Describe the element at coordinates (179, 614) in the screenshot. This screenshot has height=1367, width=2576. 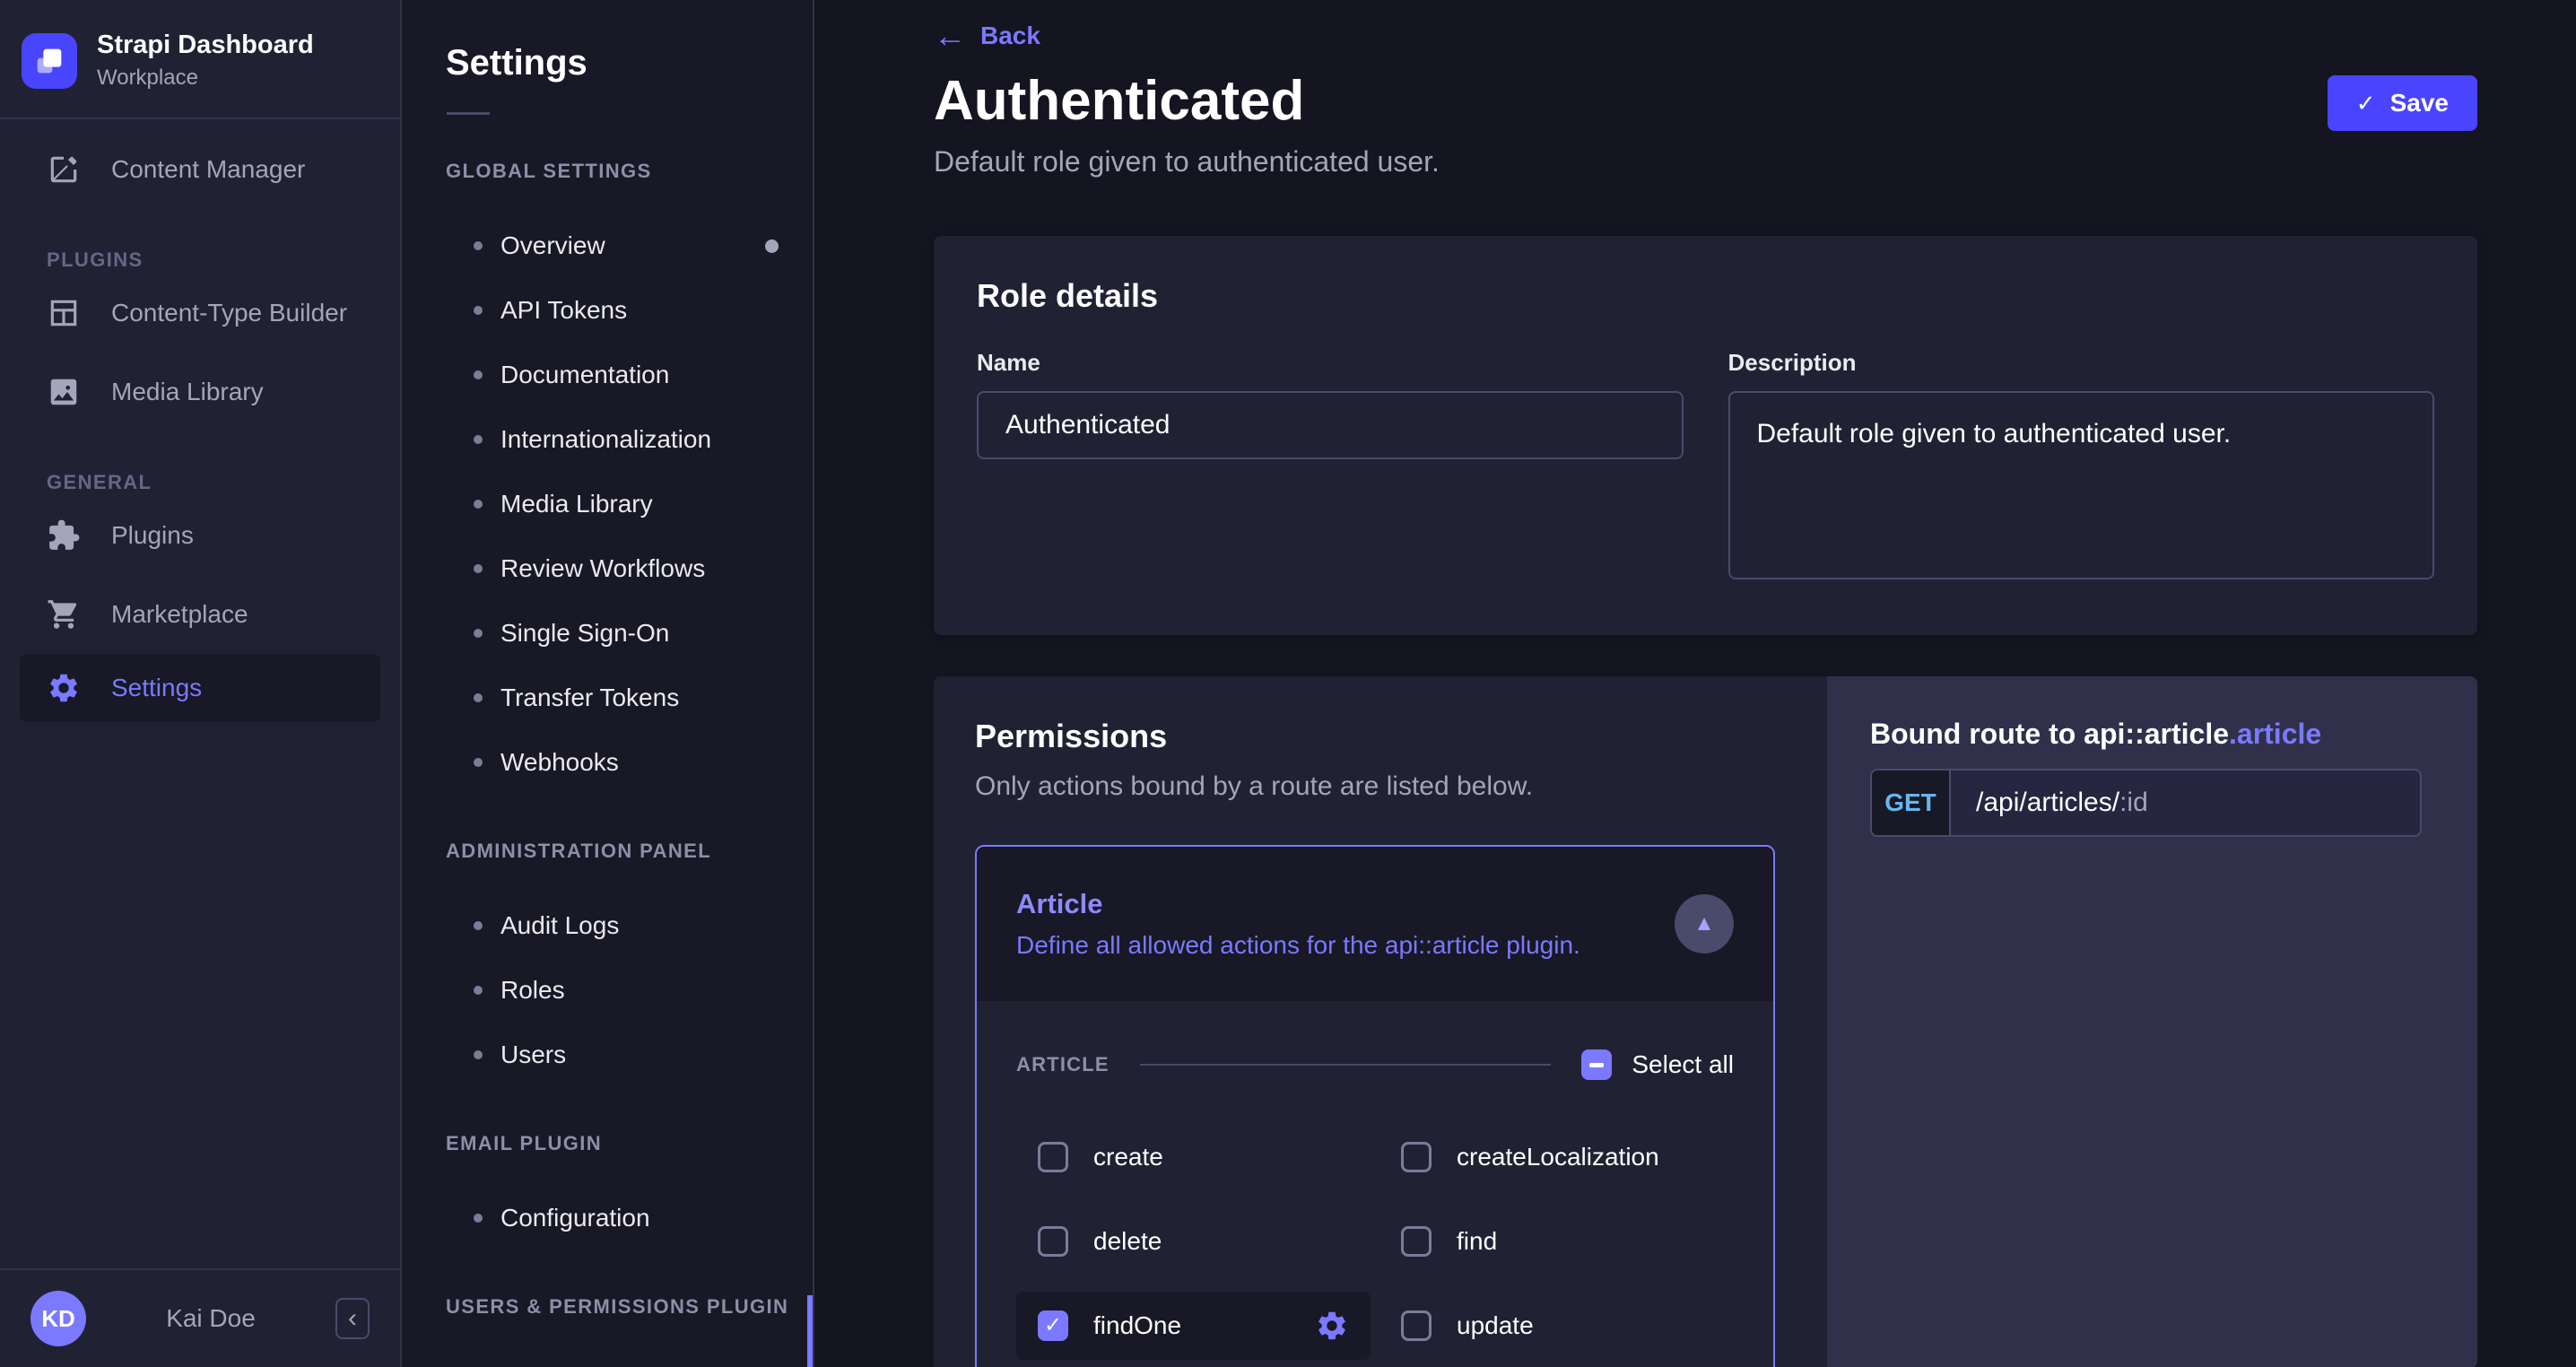
I see `sidebar-item-label: Marketplace` at that location.